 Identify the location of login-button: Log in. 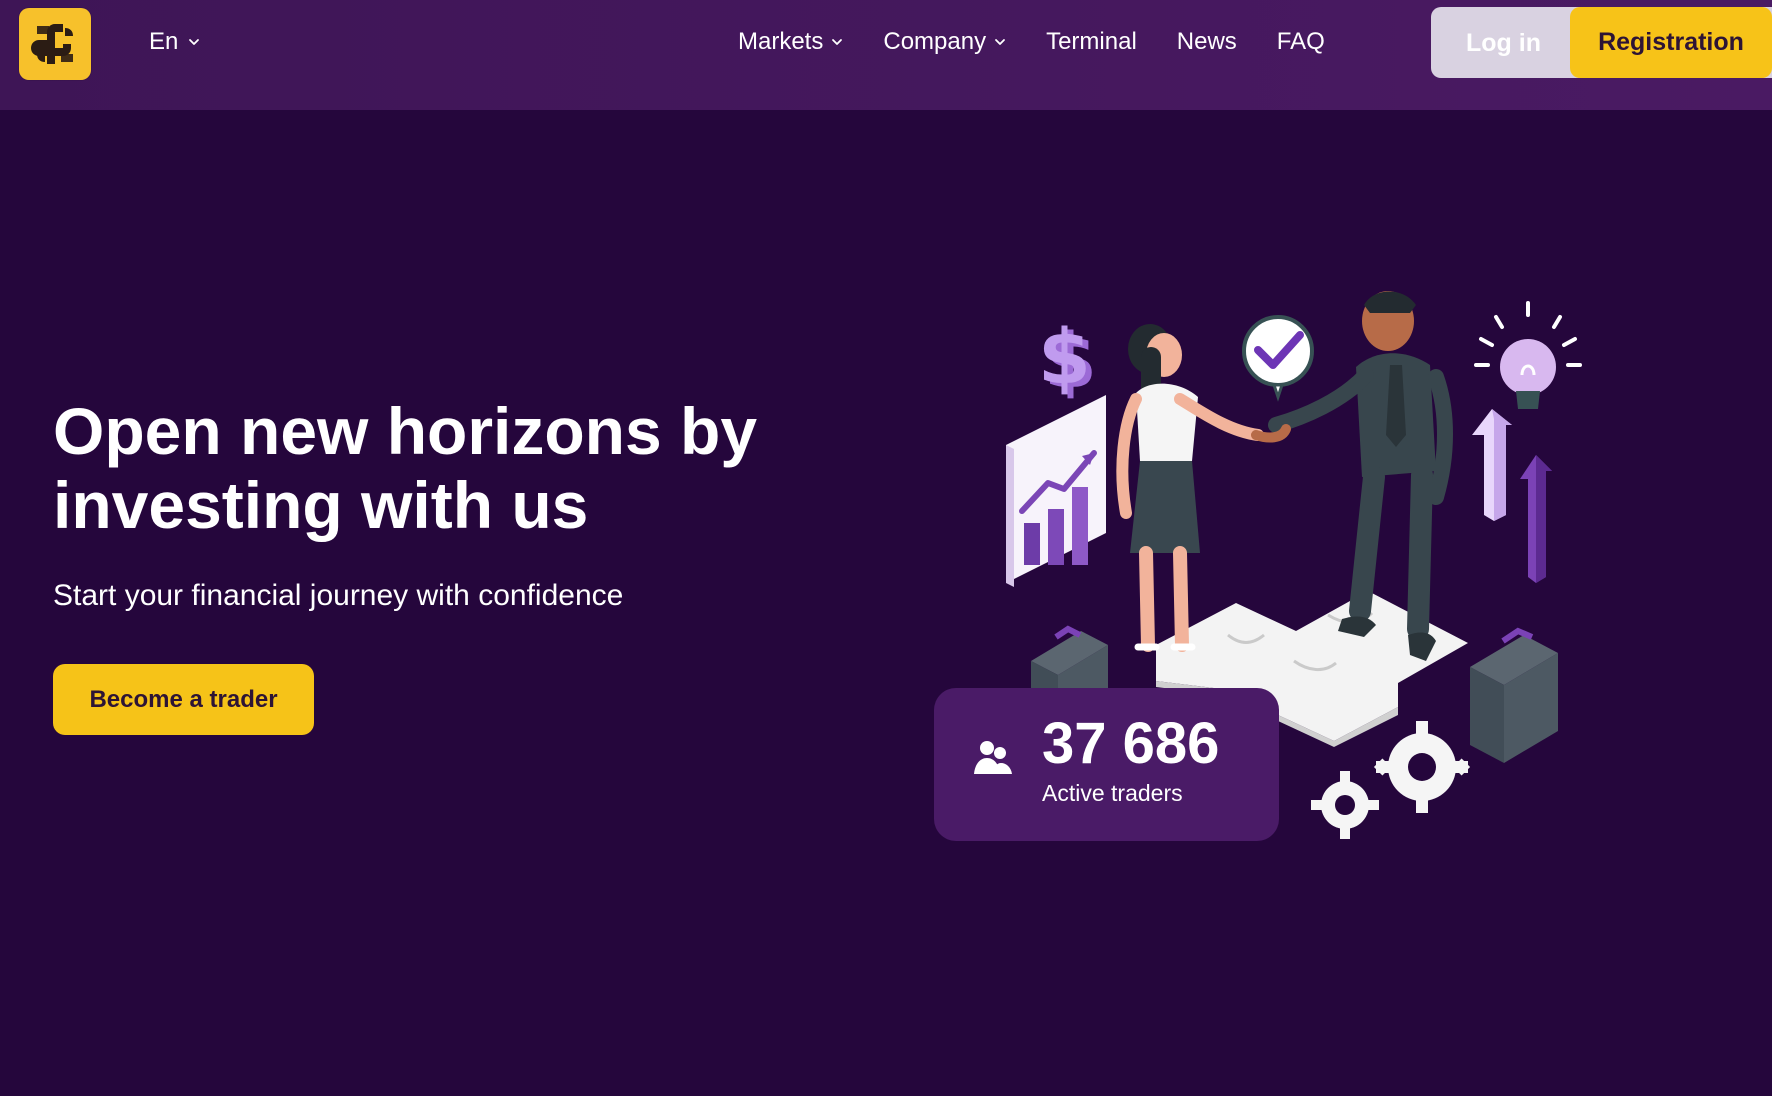
(1503, 43).